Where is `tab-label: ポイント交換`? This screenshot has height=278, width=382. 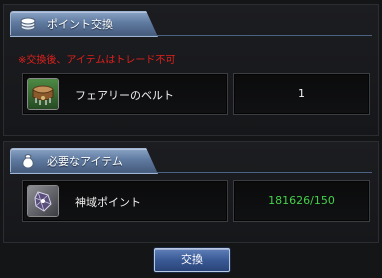
tab-label: ポイント交換 is located at coordinates (80, 24).